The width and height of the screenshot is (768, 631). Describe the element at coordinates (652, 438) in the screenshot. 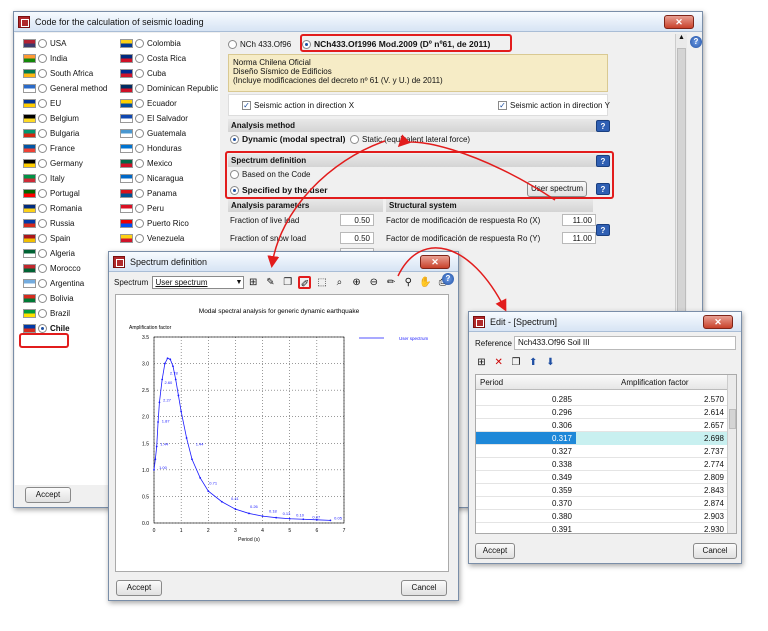

I see `factor-cell: 2.698` at that location.